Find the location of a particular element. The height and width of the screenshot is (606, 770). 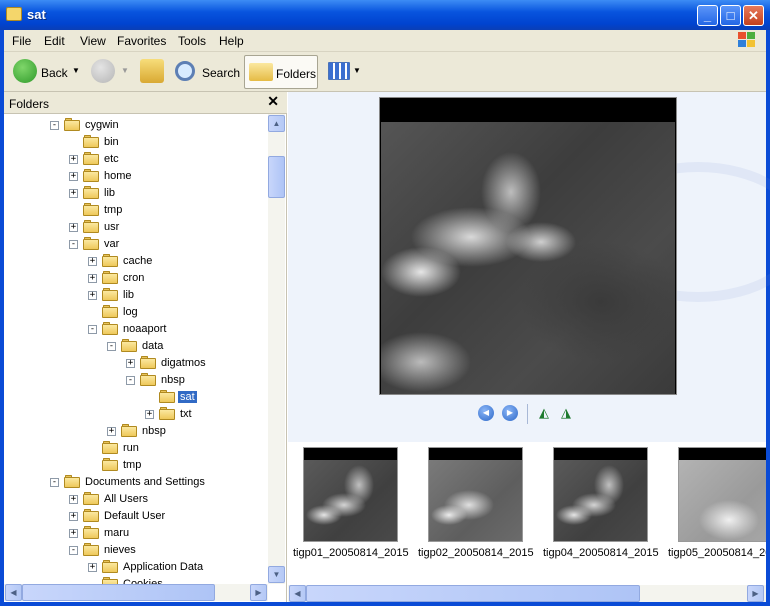

folders-button: Folders is located at coordinates (281, 72).